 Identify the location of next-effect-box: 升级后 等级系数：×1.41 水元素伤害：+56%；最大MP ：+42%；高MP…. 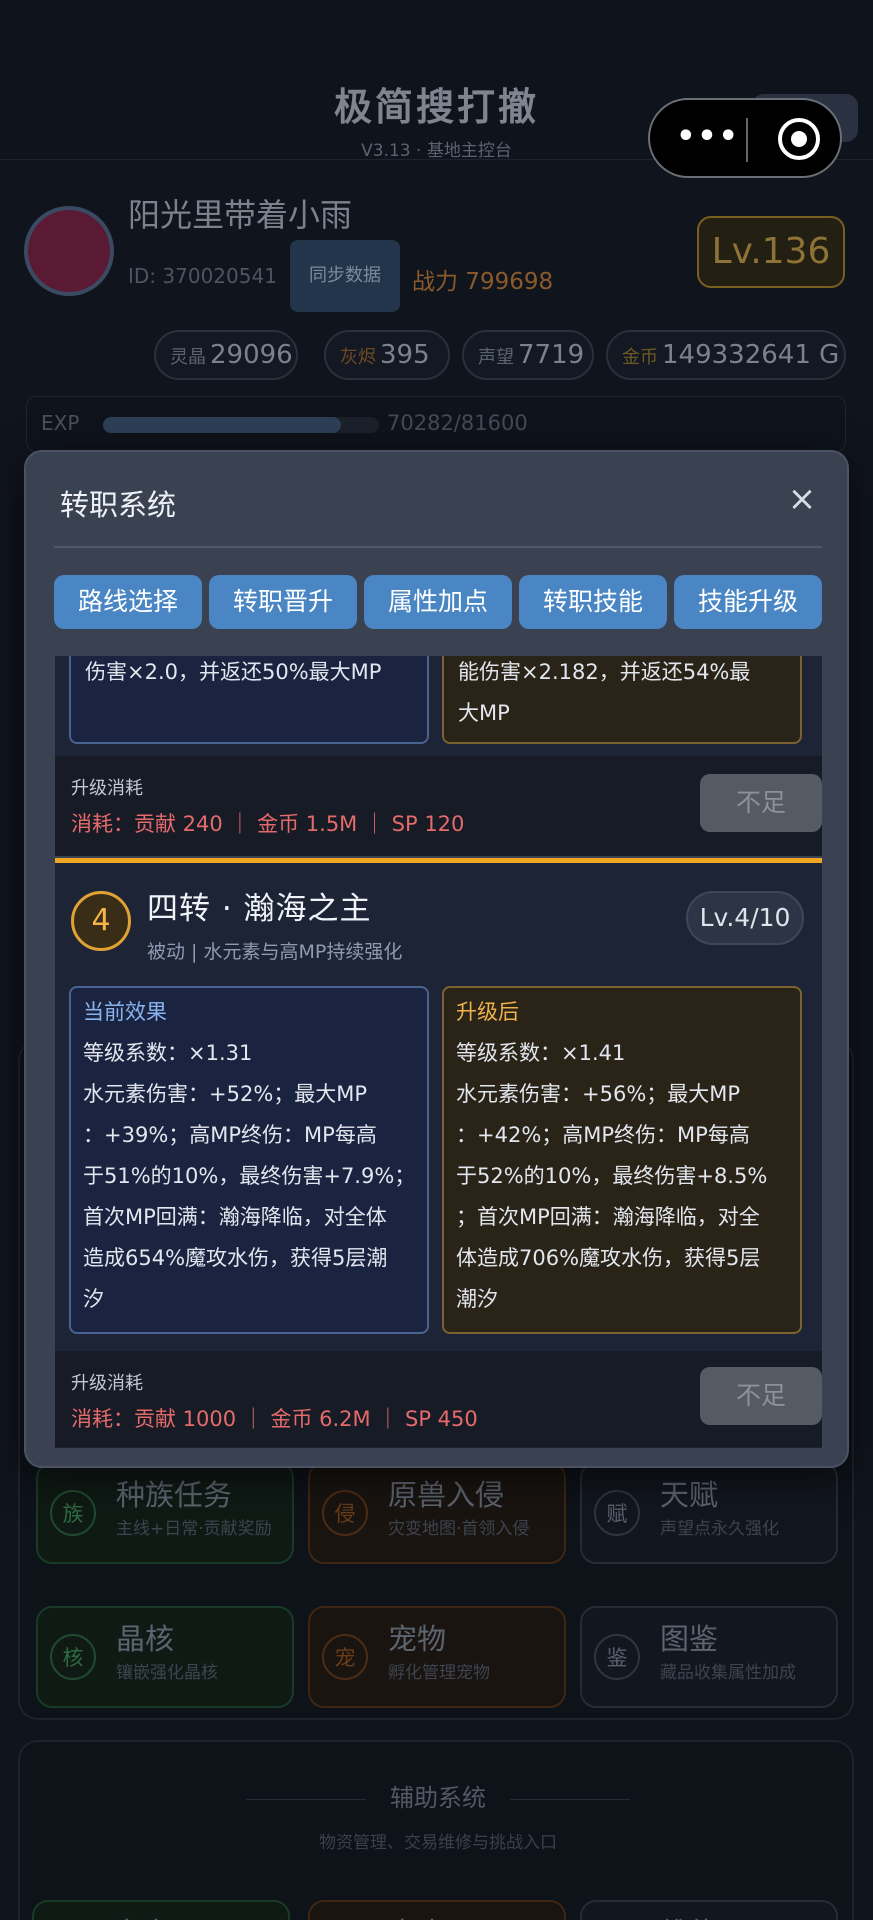
(622, 1160).